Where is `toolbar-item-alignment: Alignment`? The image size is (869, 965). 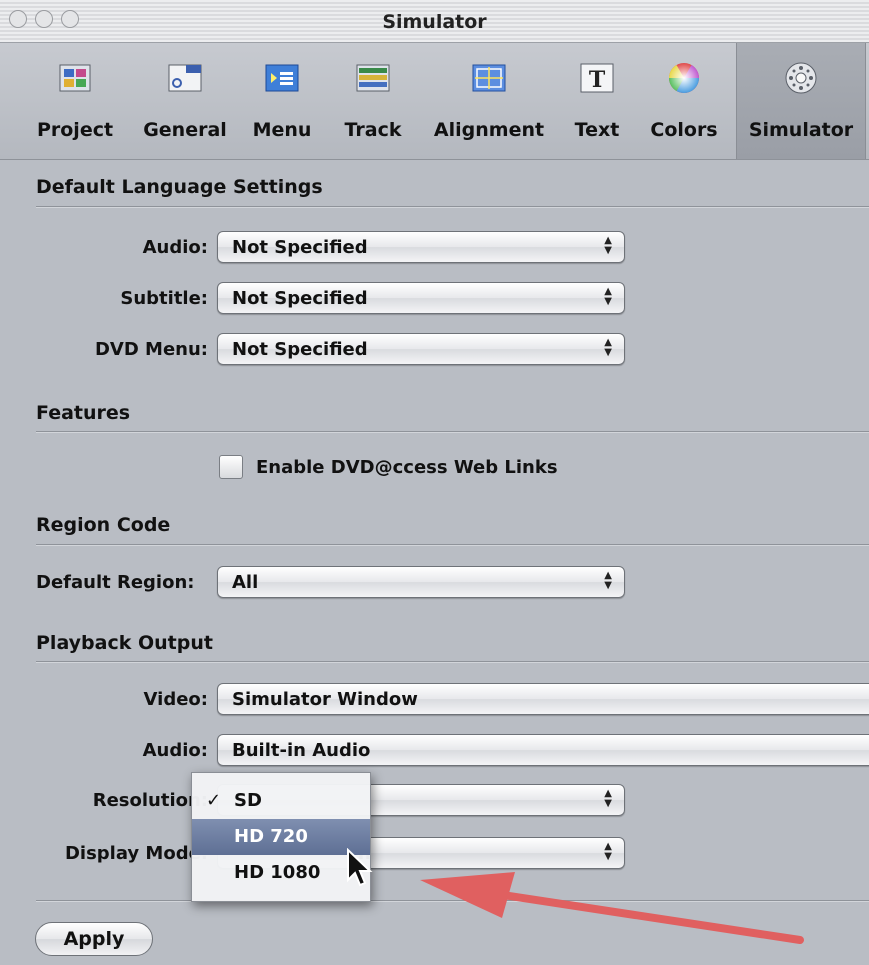
toolbar-item-alignment: Alignment is located at coordinates (489, 101).